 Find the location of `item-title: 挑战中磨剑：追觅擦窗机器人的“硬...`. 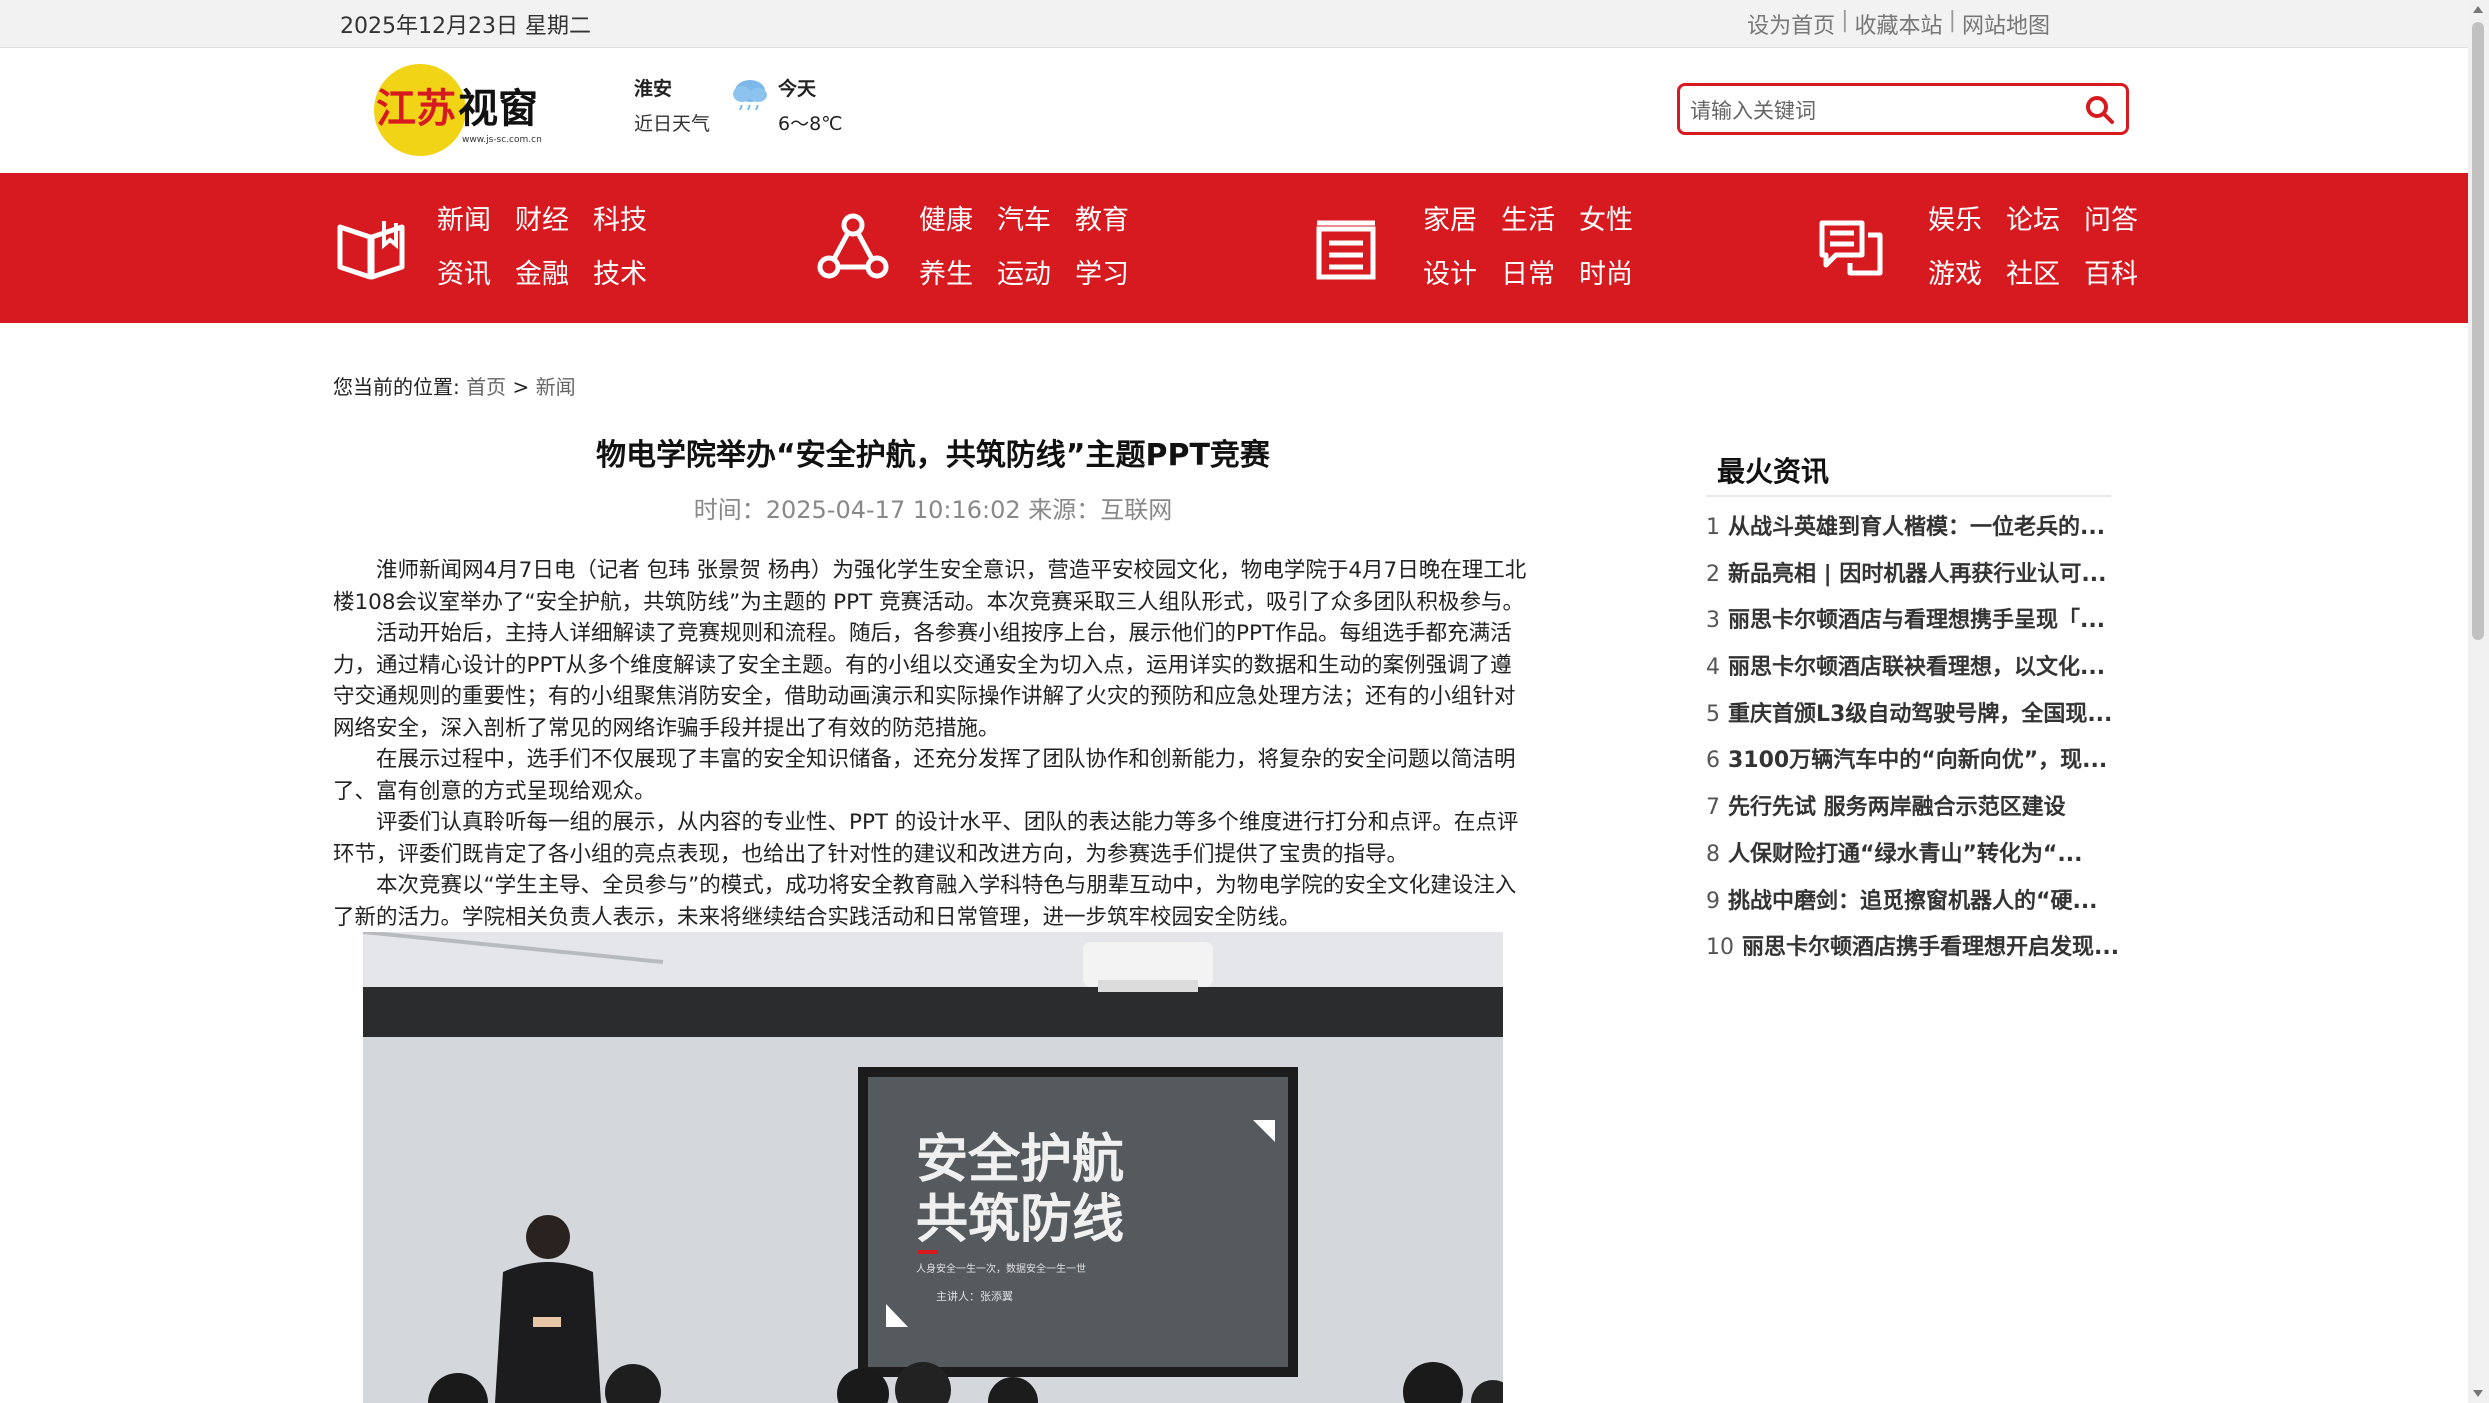

item-title: 挑战中磨剑：追觅擦窗机器人的“硬... is located at coordinates (1913, 901).